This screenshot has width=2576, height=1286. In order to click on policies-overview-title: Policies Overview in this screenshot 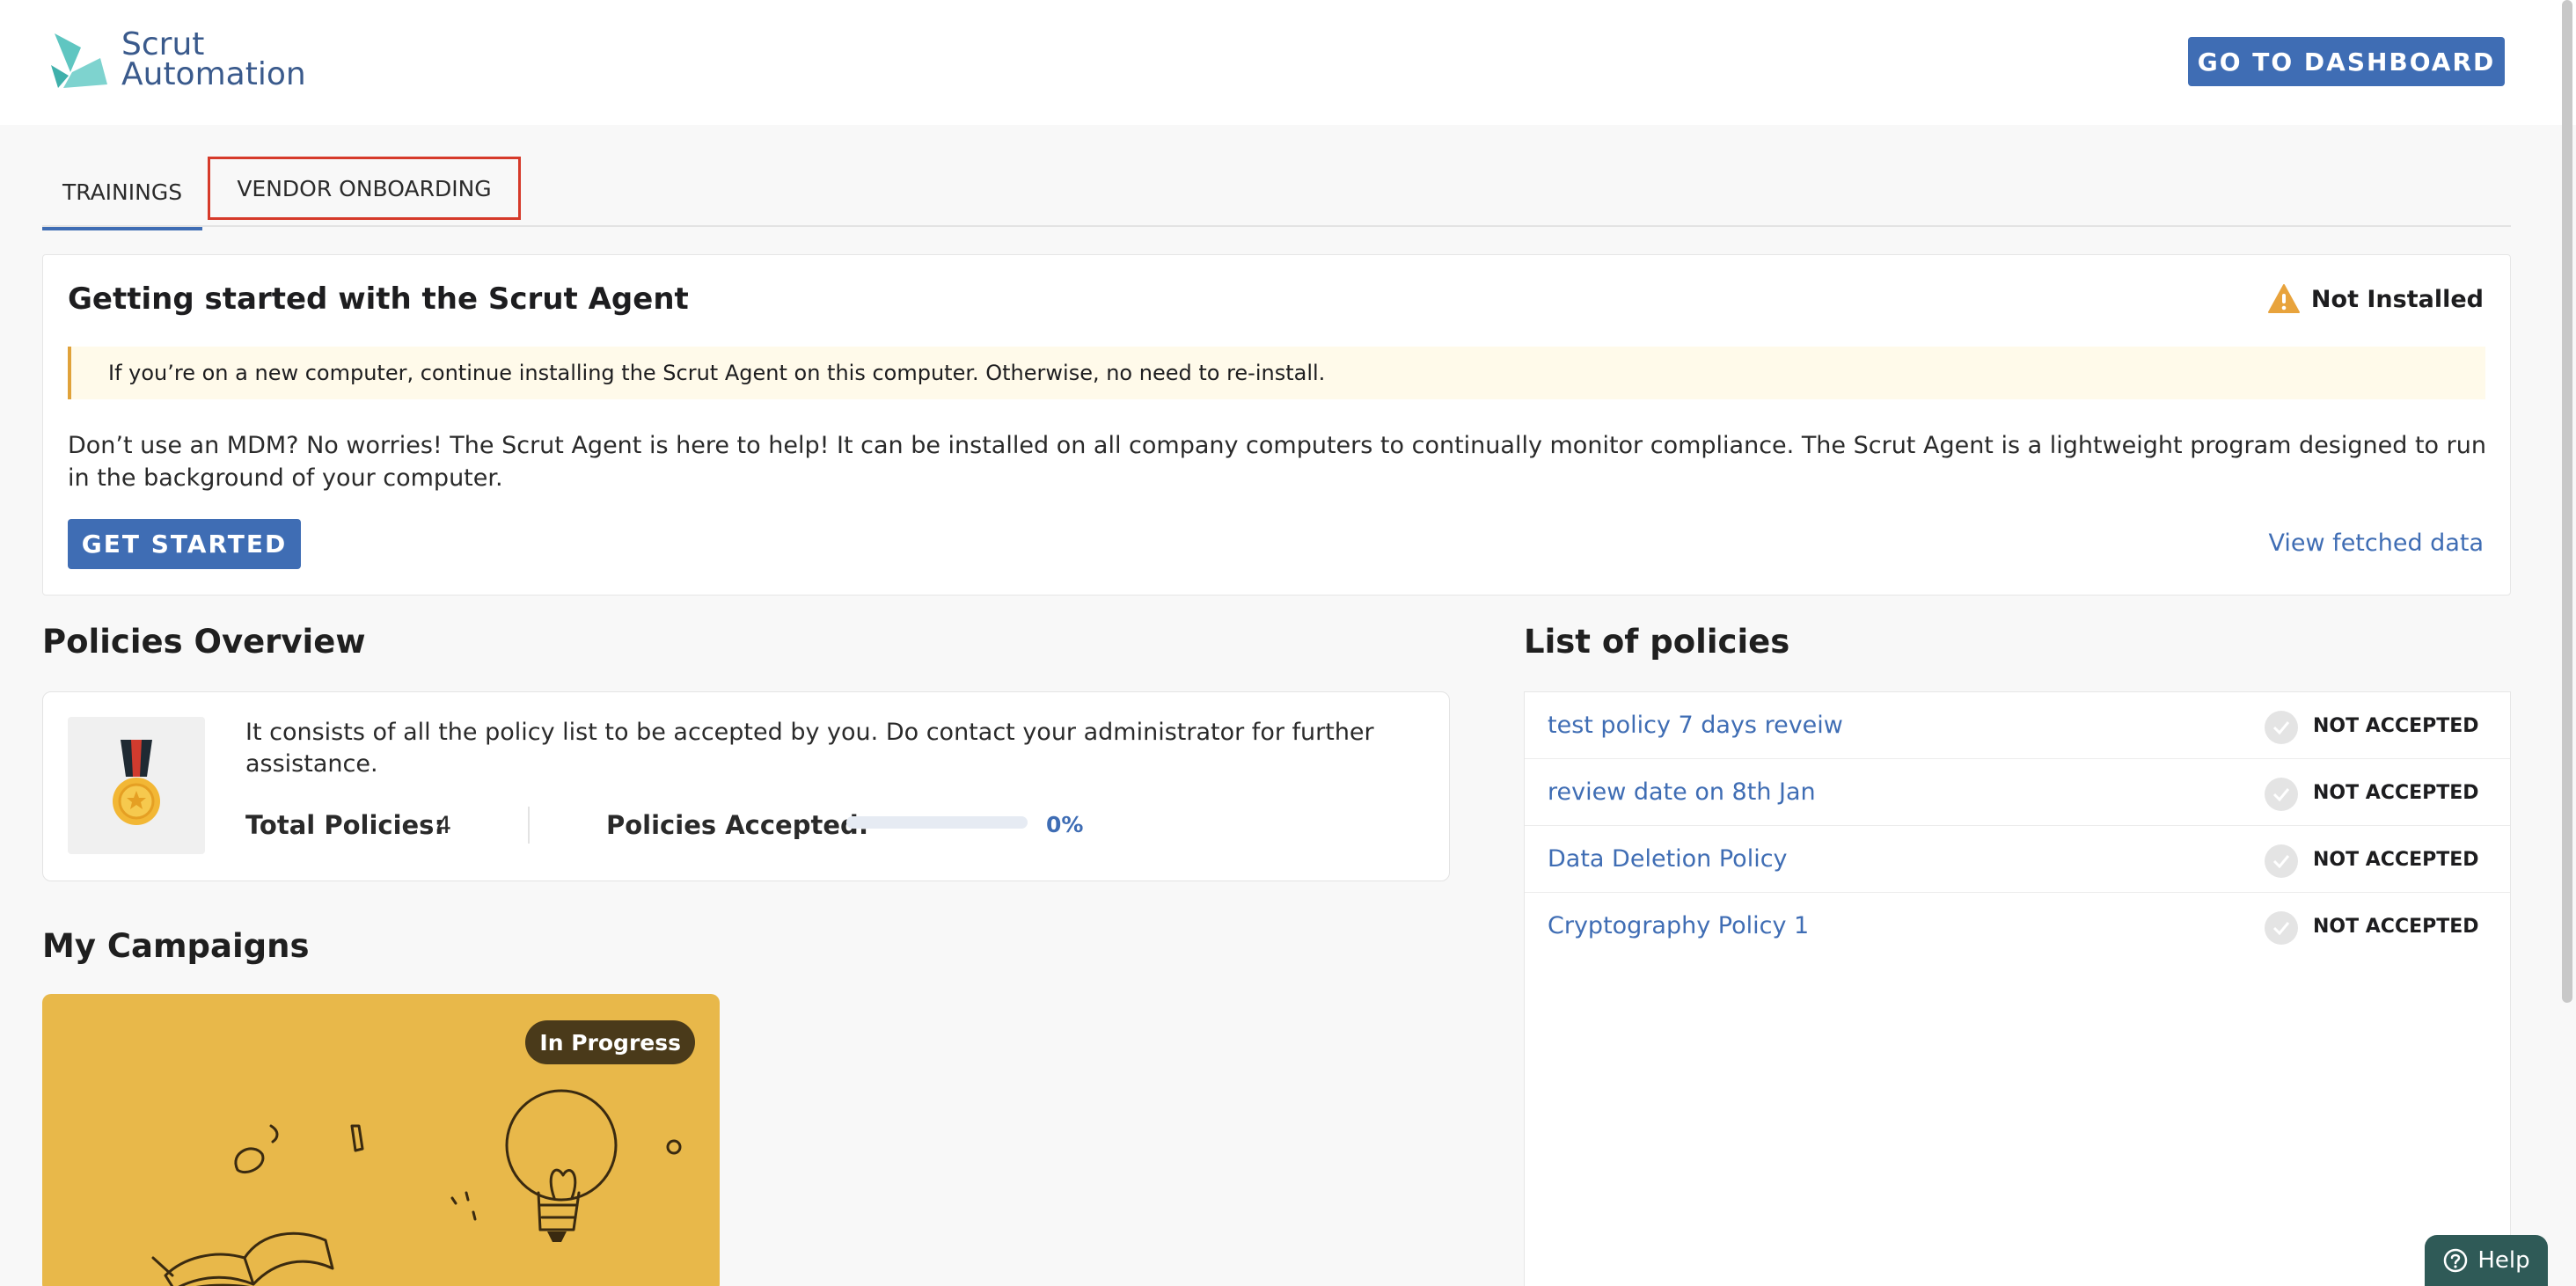, I will do `click(204, 642)`.